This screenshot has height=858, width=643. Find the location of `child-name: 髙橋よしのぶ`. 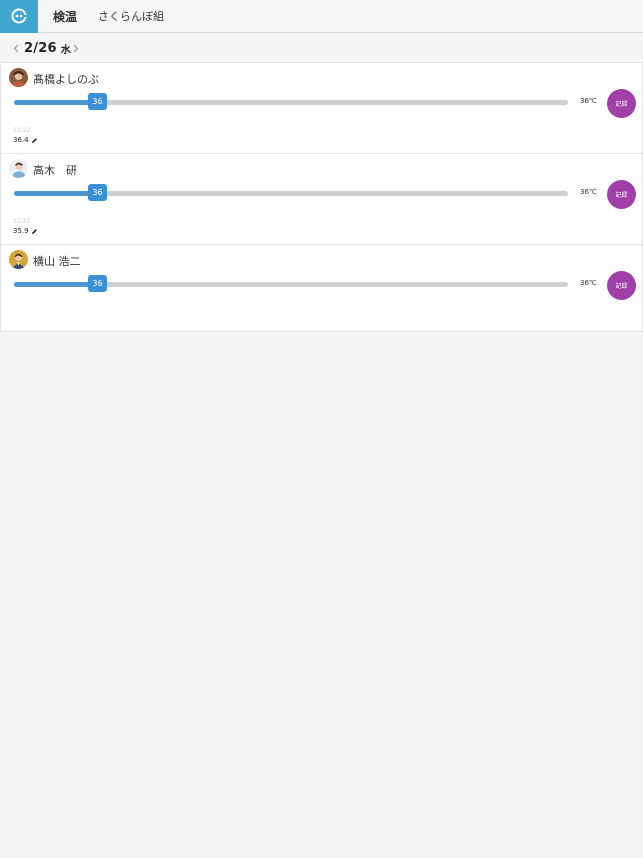

child-name: 髙橋よしのぶ is located at coordinates (66, 79).